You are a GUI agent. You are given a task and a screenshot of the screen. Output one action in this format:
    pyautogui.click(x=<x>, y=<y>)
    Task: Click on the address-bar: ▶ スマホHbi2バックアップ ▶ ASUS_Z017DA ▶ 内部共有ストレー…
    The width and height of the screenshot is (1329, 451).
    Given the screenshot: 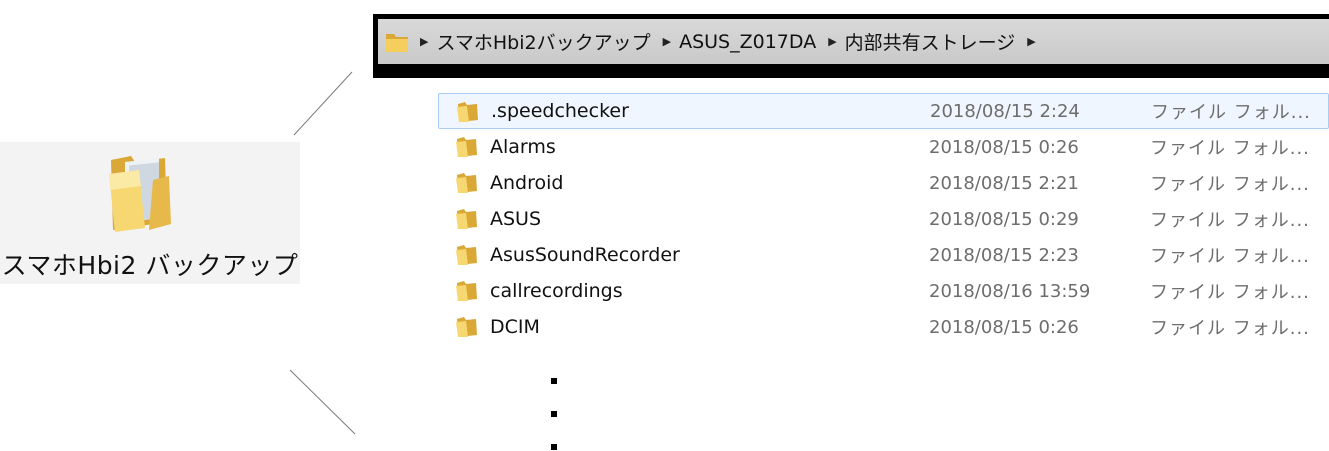 What is the action you would take?
    pyautogui.click(x=853, y=41)
    